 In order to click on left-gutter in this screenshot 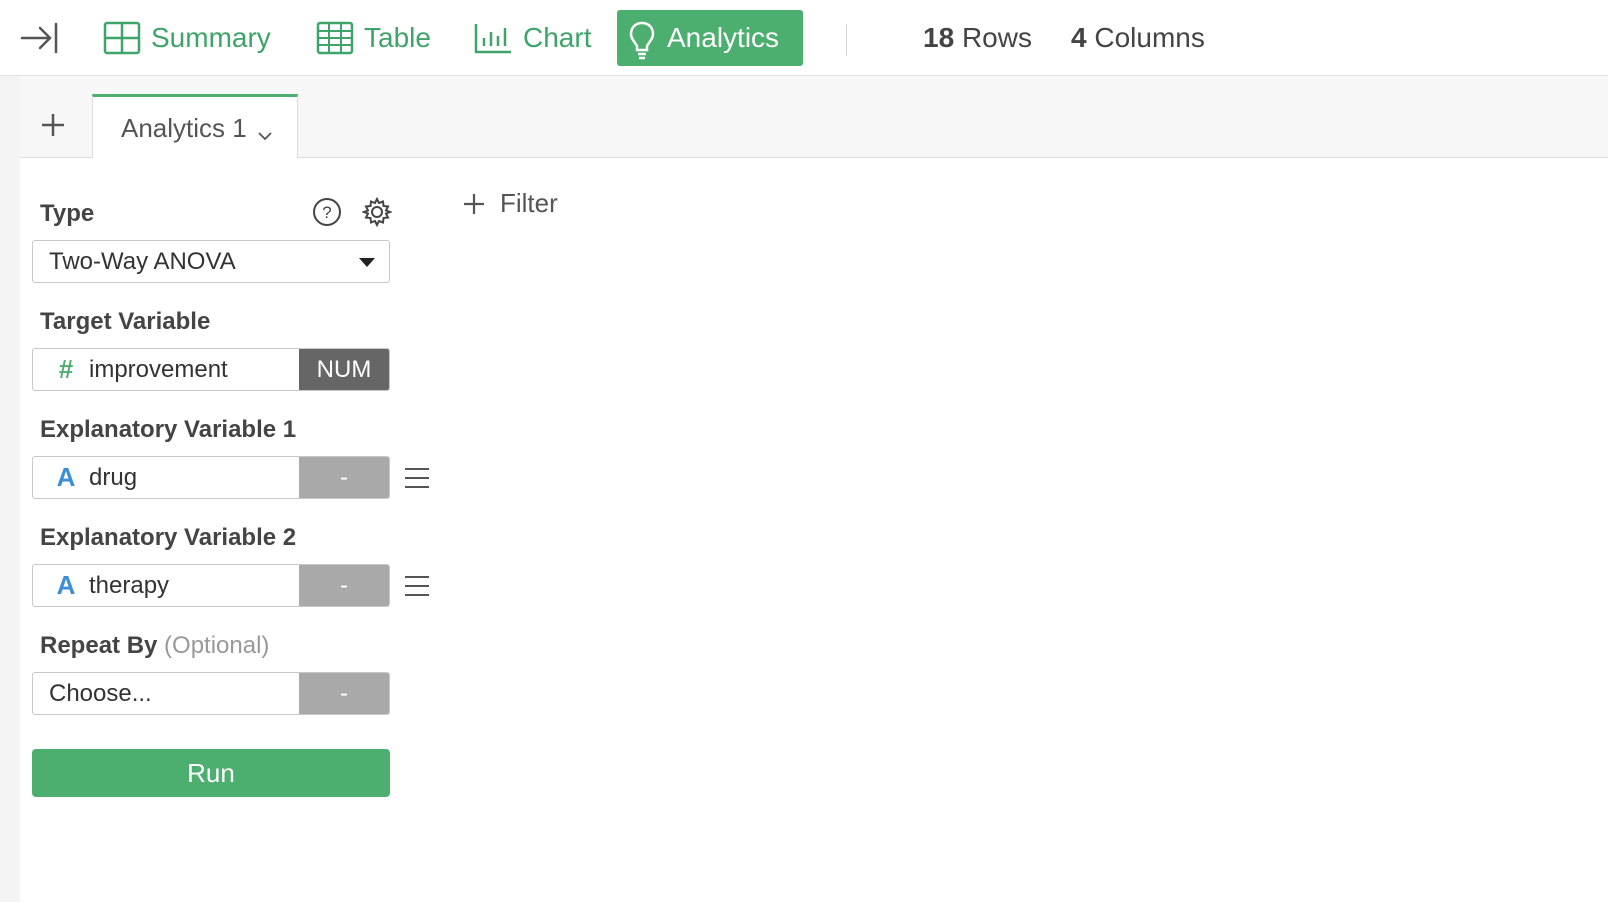, I will do `click(10, 489)`.